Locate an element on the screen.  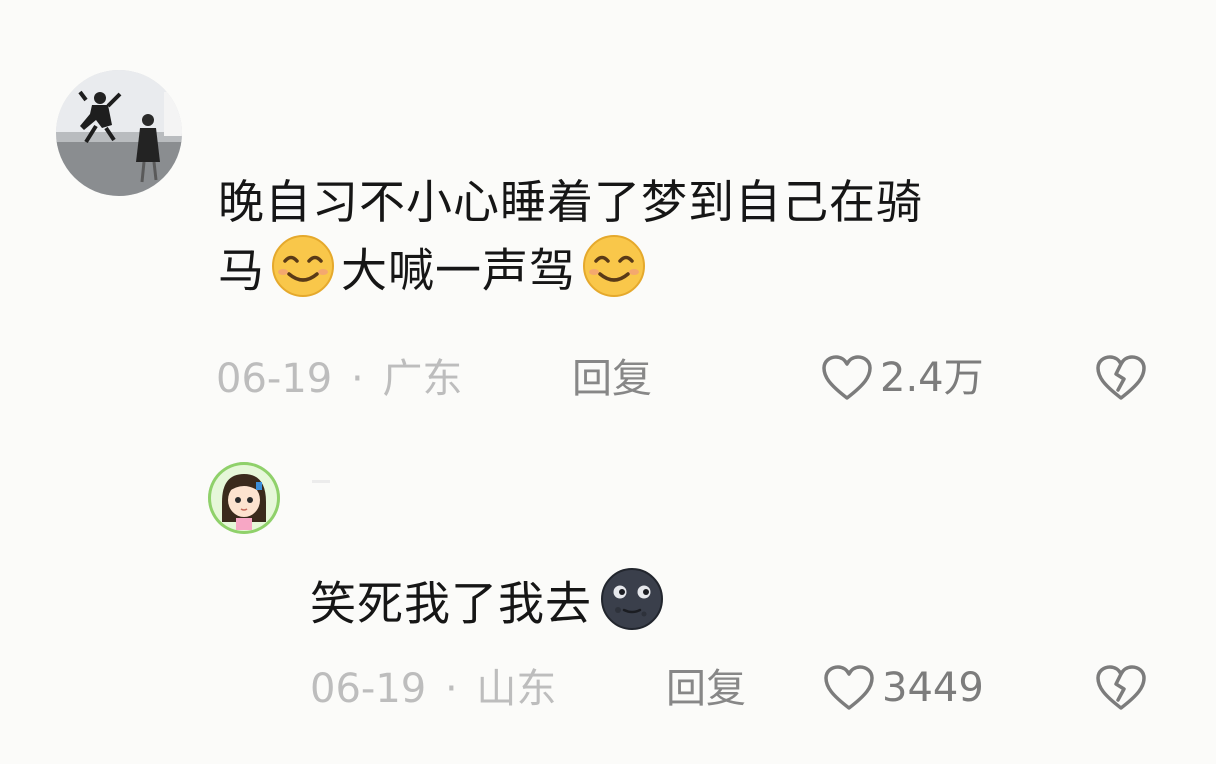
comment-2-body: 笑死我了我去 is located at coordinates (451, 603).